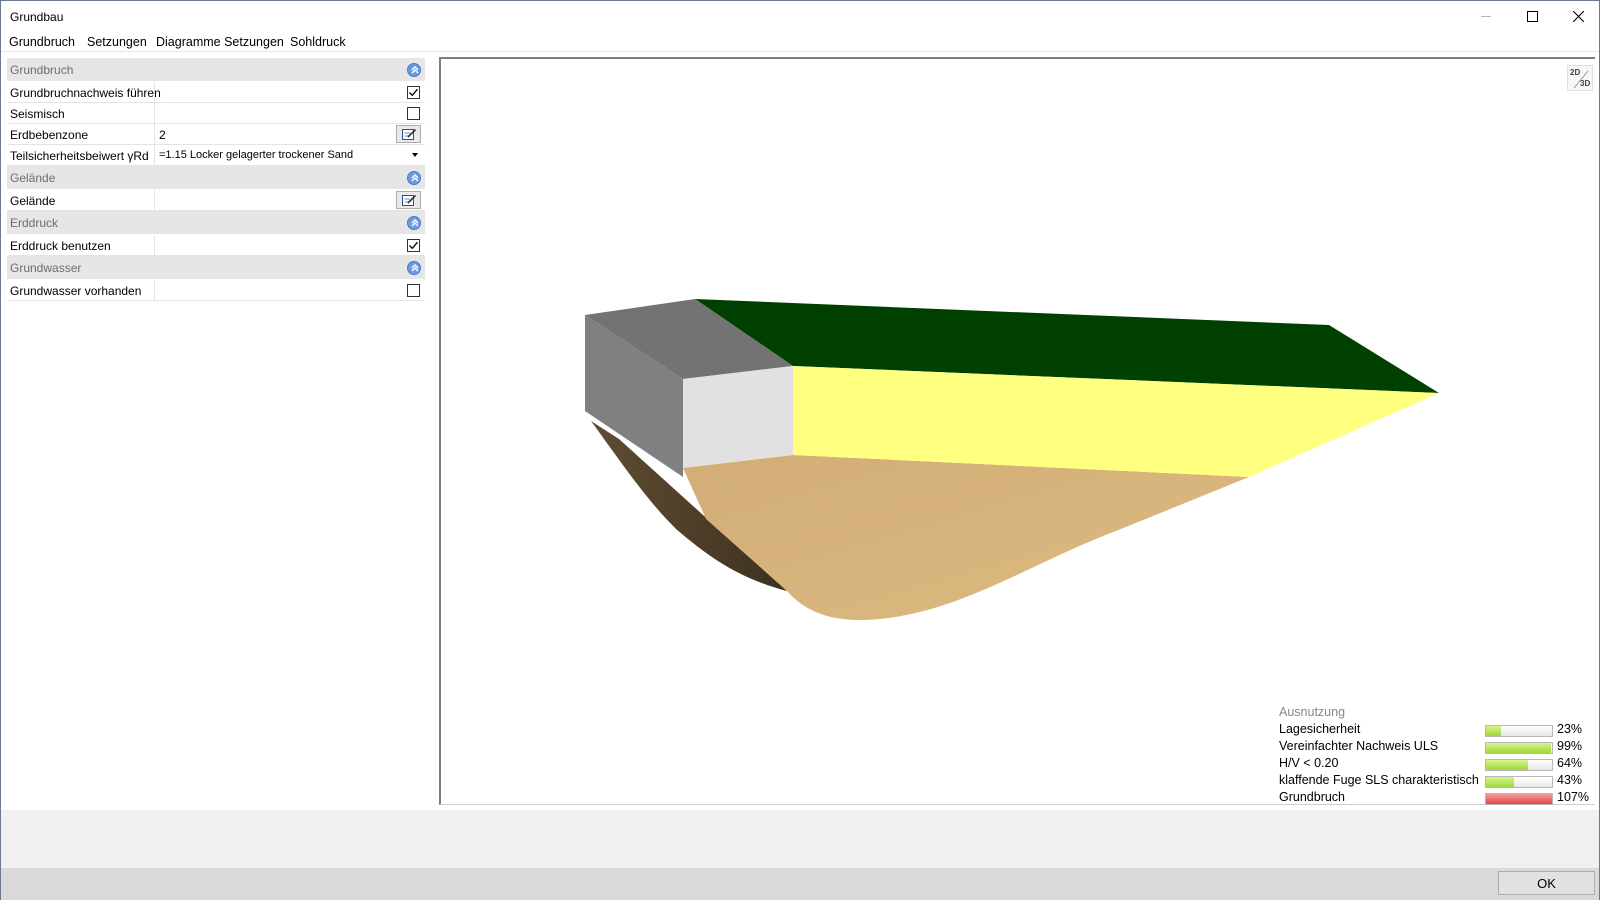 The height and width of the screenshot is (900, 1600). What do you see at coordinates (42, 42) in the screenshot?
I see `menu-grundbruch: Grundbruch` at bounding box center [42, 42].